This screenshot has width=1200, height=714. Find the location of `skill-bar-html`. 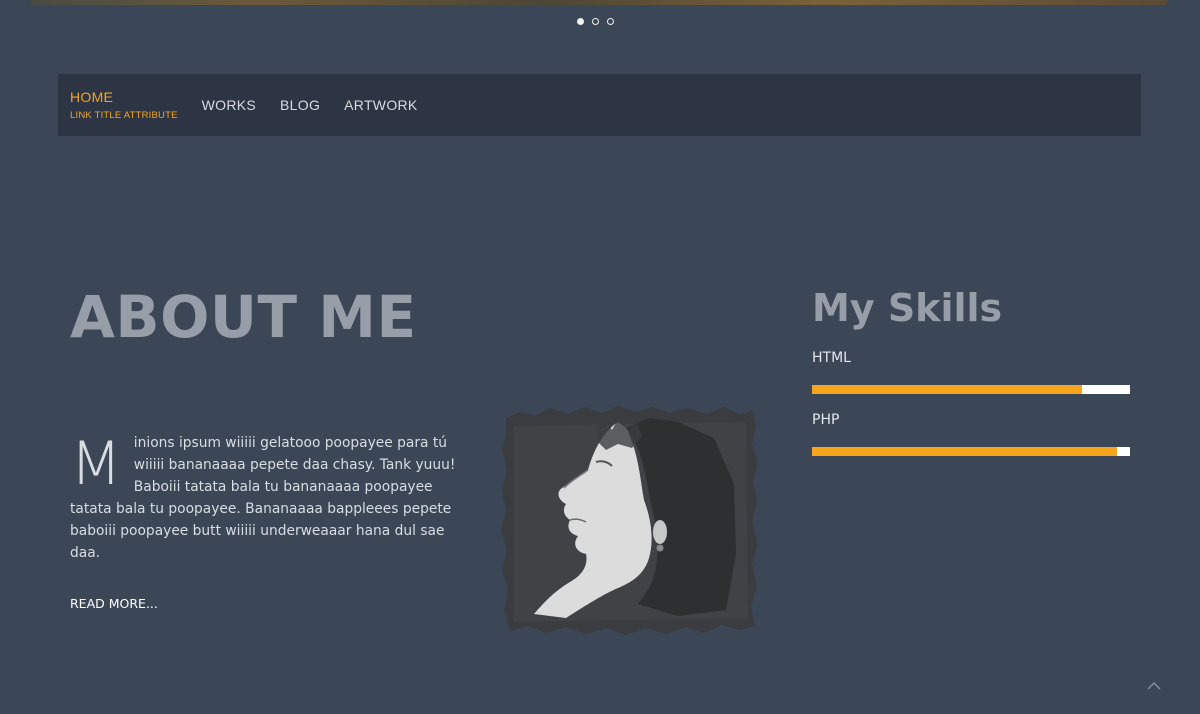

skill-bar-html is located at coordinates (971, 389).